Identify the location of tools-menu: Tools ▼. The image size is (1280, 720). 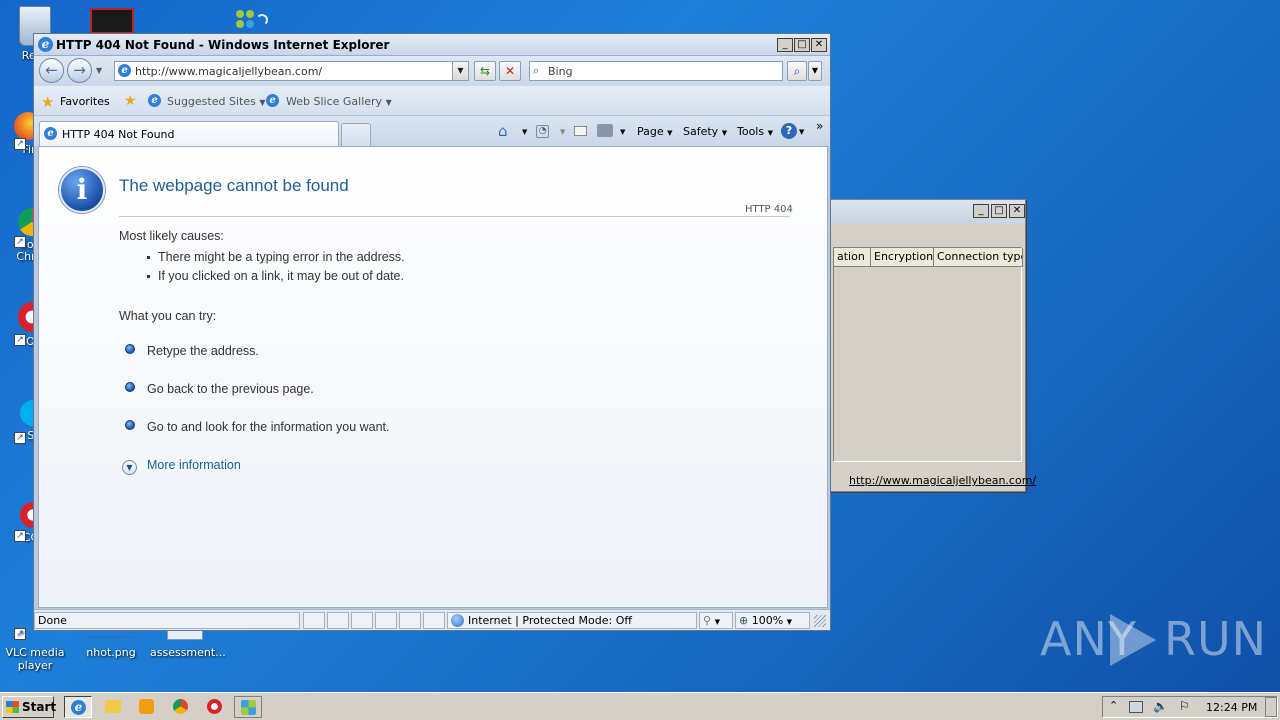
(755, 131).